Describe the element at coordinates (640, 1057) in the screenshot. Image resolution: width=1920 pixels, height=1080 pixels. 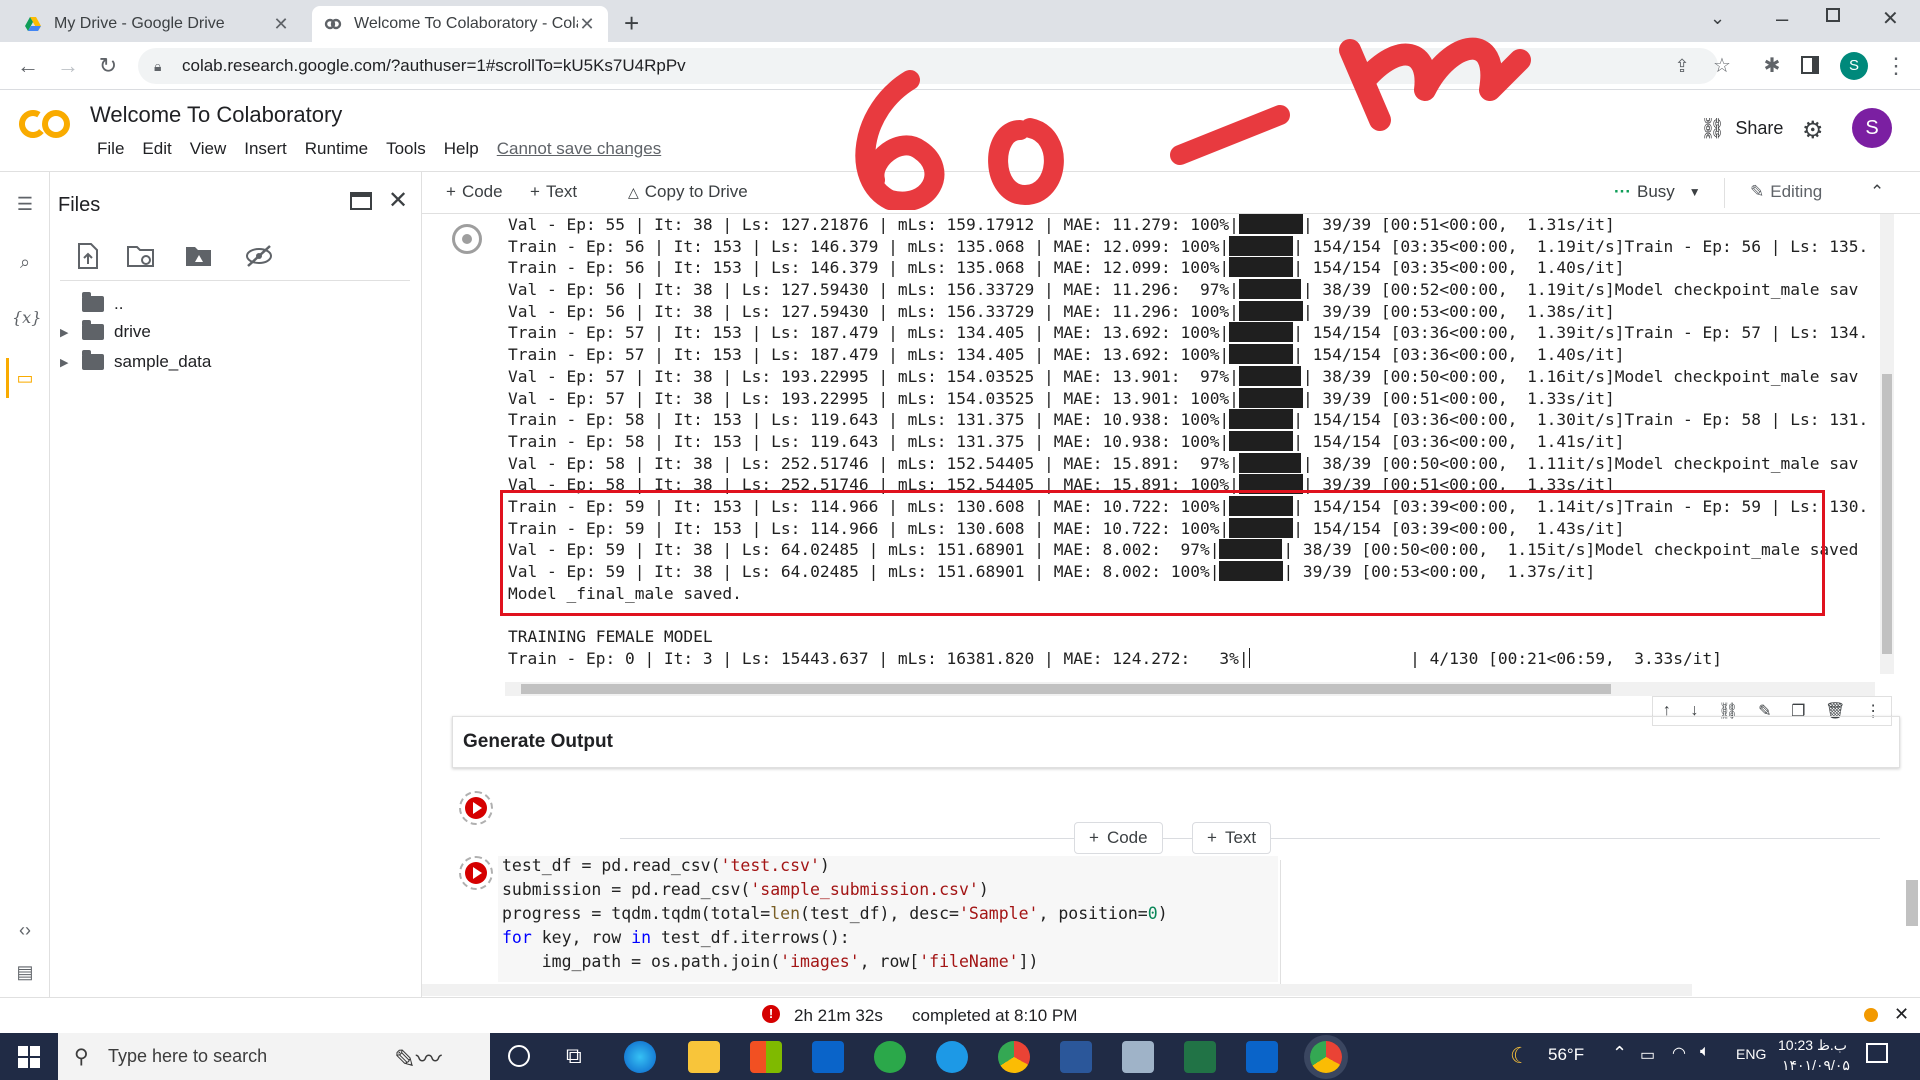
I see `edge-app-icon` at that location.